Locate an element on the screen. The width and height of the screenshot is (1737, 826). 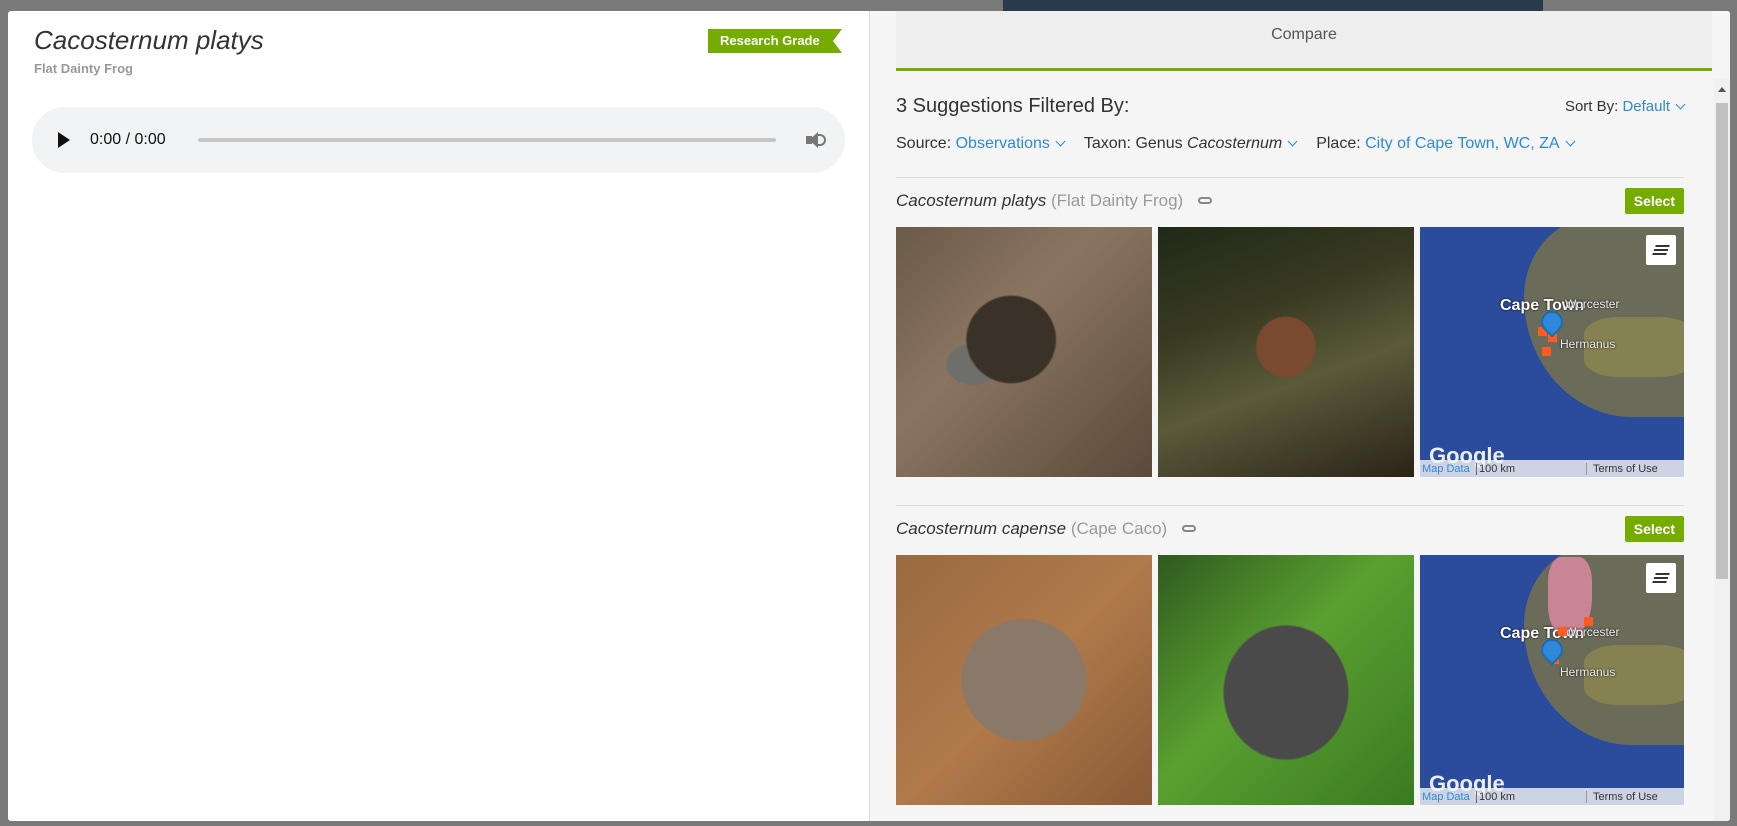
scrollbar is located at coordinates (1722, 450).